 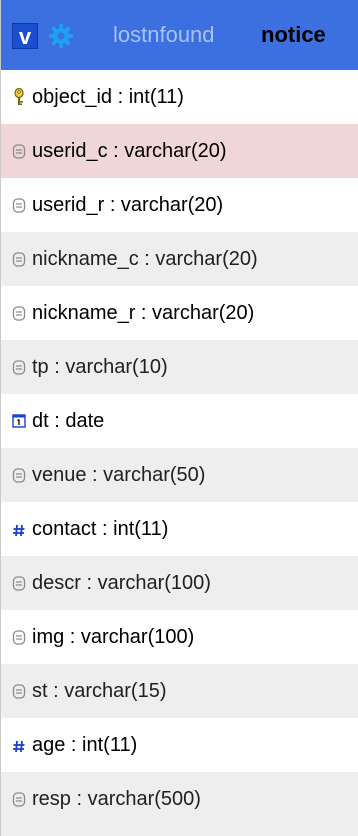 What do you see at coordinates (19, 97) in the screenshot?
I see `key-icon` at bounding box center [19, 97].